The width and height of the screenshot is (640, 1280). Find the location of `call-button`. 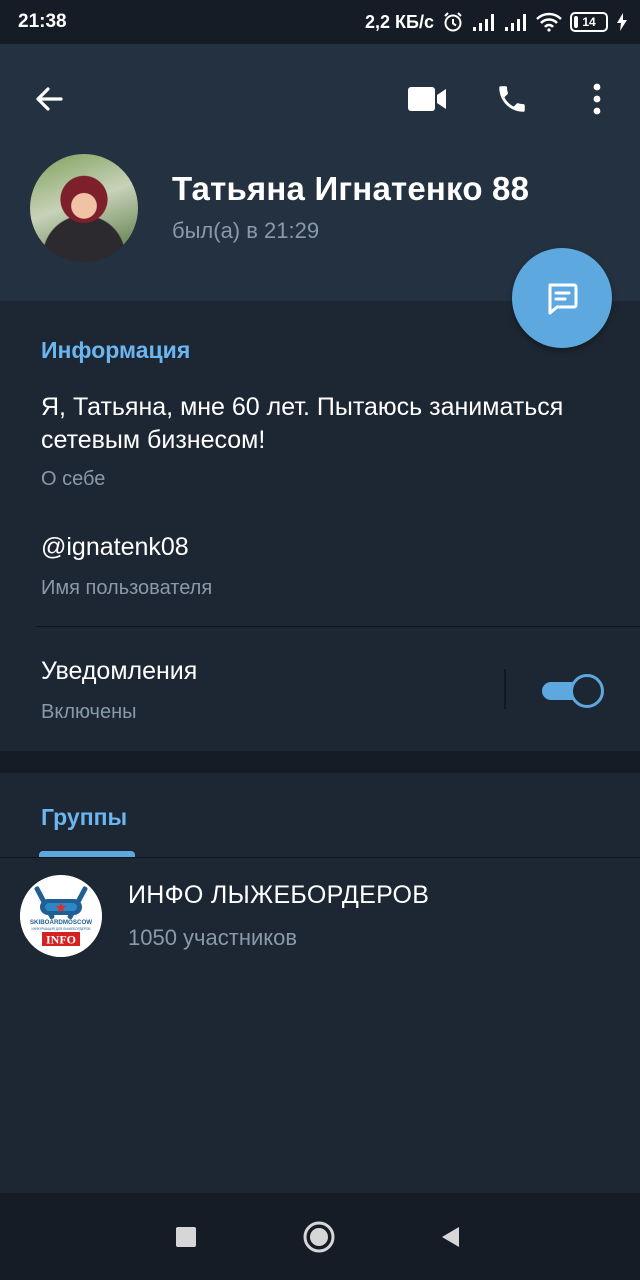

call-button is located at coordinates (512, 99).